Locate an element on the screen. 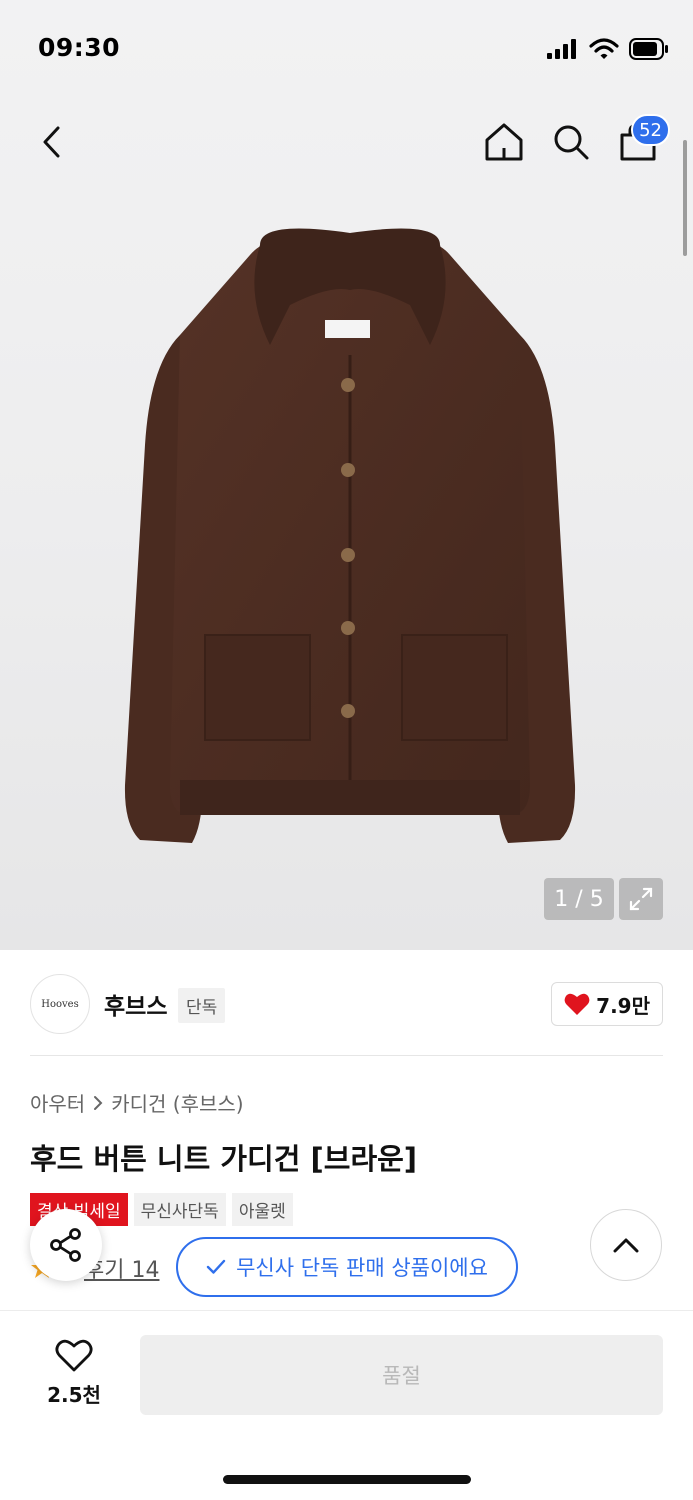  scroll-to-top-button is located at coordinates (626, 1245).